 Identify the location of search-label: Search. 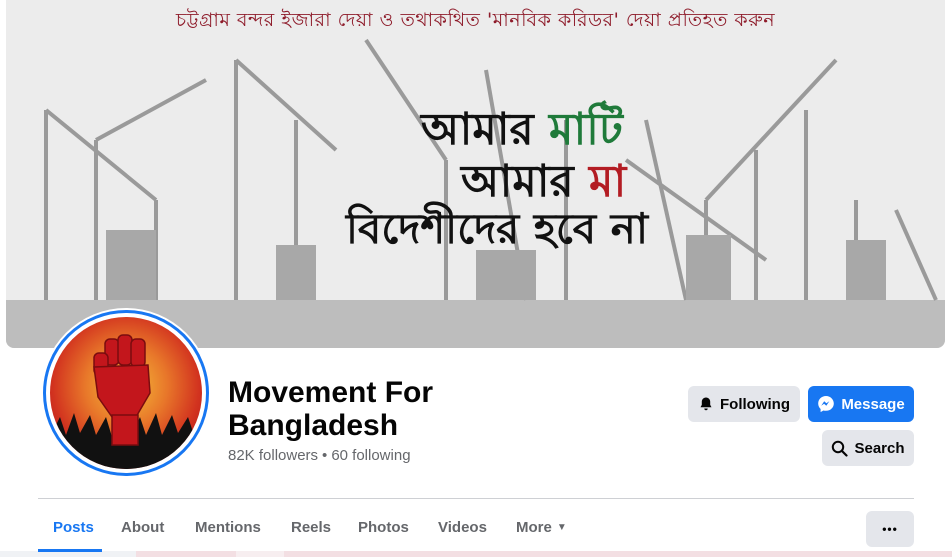
(879, 448).